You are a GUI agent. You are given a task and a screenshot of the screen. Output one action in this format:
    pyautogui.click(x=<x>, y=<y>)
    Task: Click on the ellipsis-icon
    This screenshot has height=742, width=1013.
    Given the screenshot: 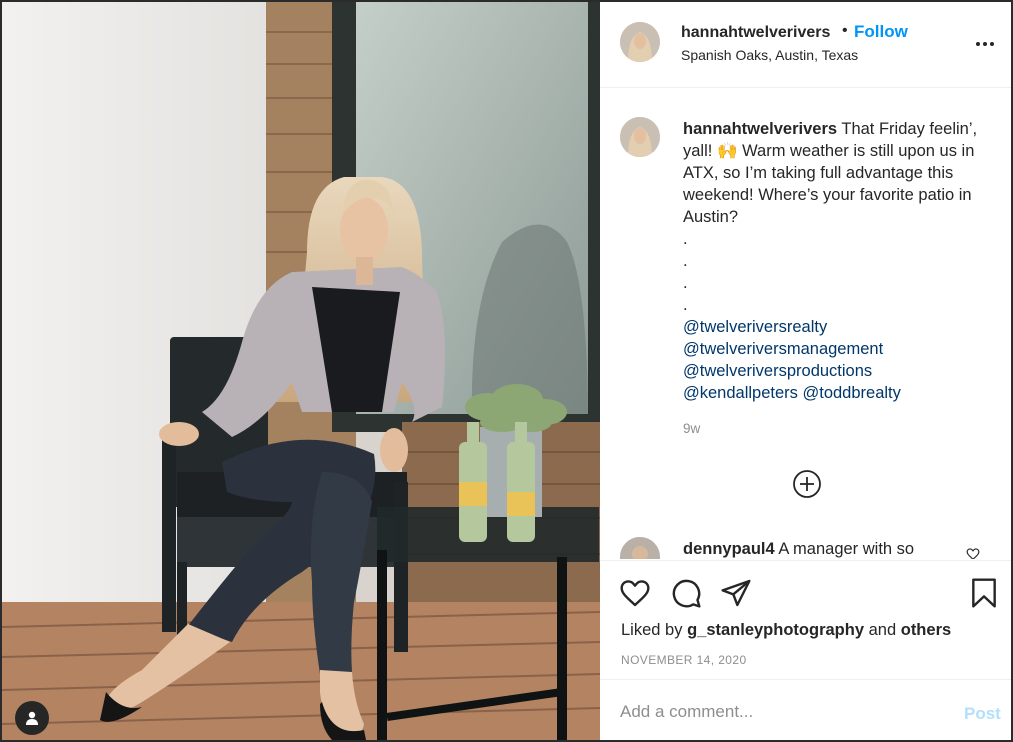 What is the action you would take?
    pyautogui.click(x=978, y=44)
    